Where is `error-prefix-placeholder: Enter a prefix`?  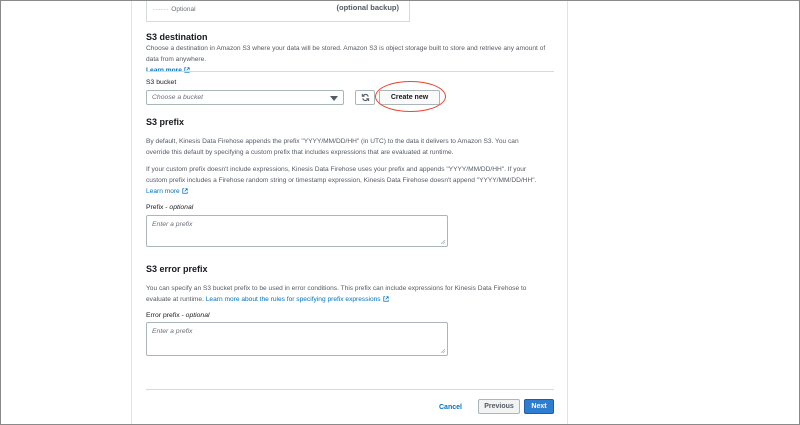 error-prefix-placeholder: Enter a prefix is located at coordinates (172, 331).